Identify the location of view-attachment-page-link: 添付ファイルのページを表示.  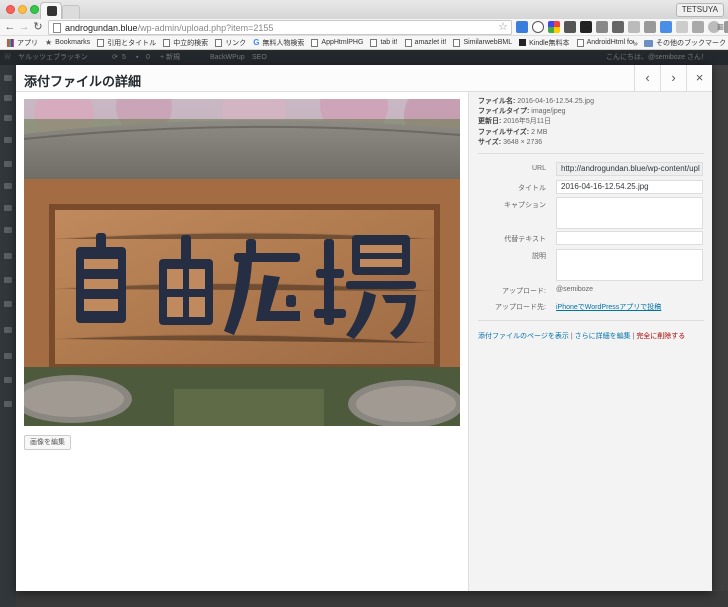
(523, 336).